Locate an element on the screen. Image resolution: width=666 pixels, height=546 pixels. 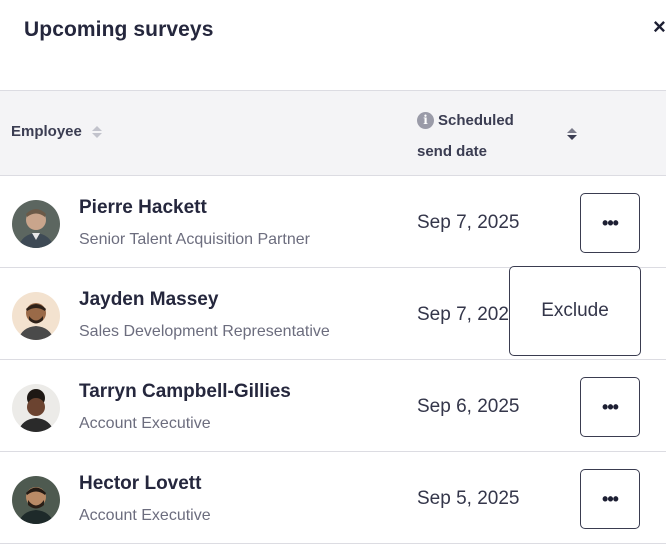
column-header-scheduled-send-date: i Scheduled send date is located at coordinates (465, 136).